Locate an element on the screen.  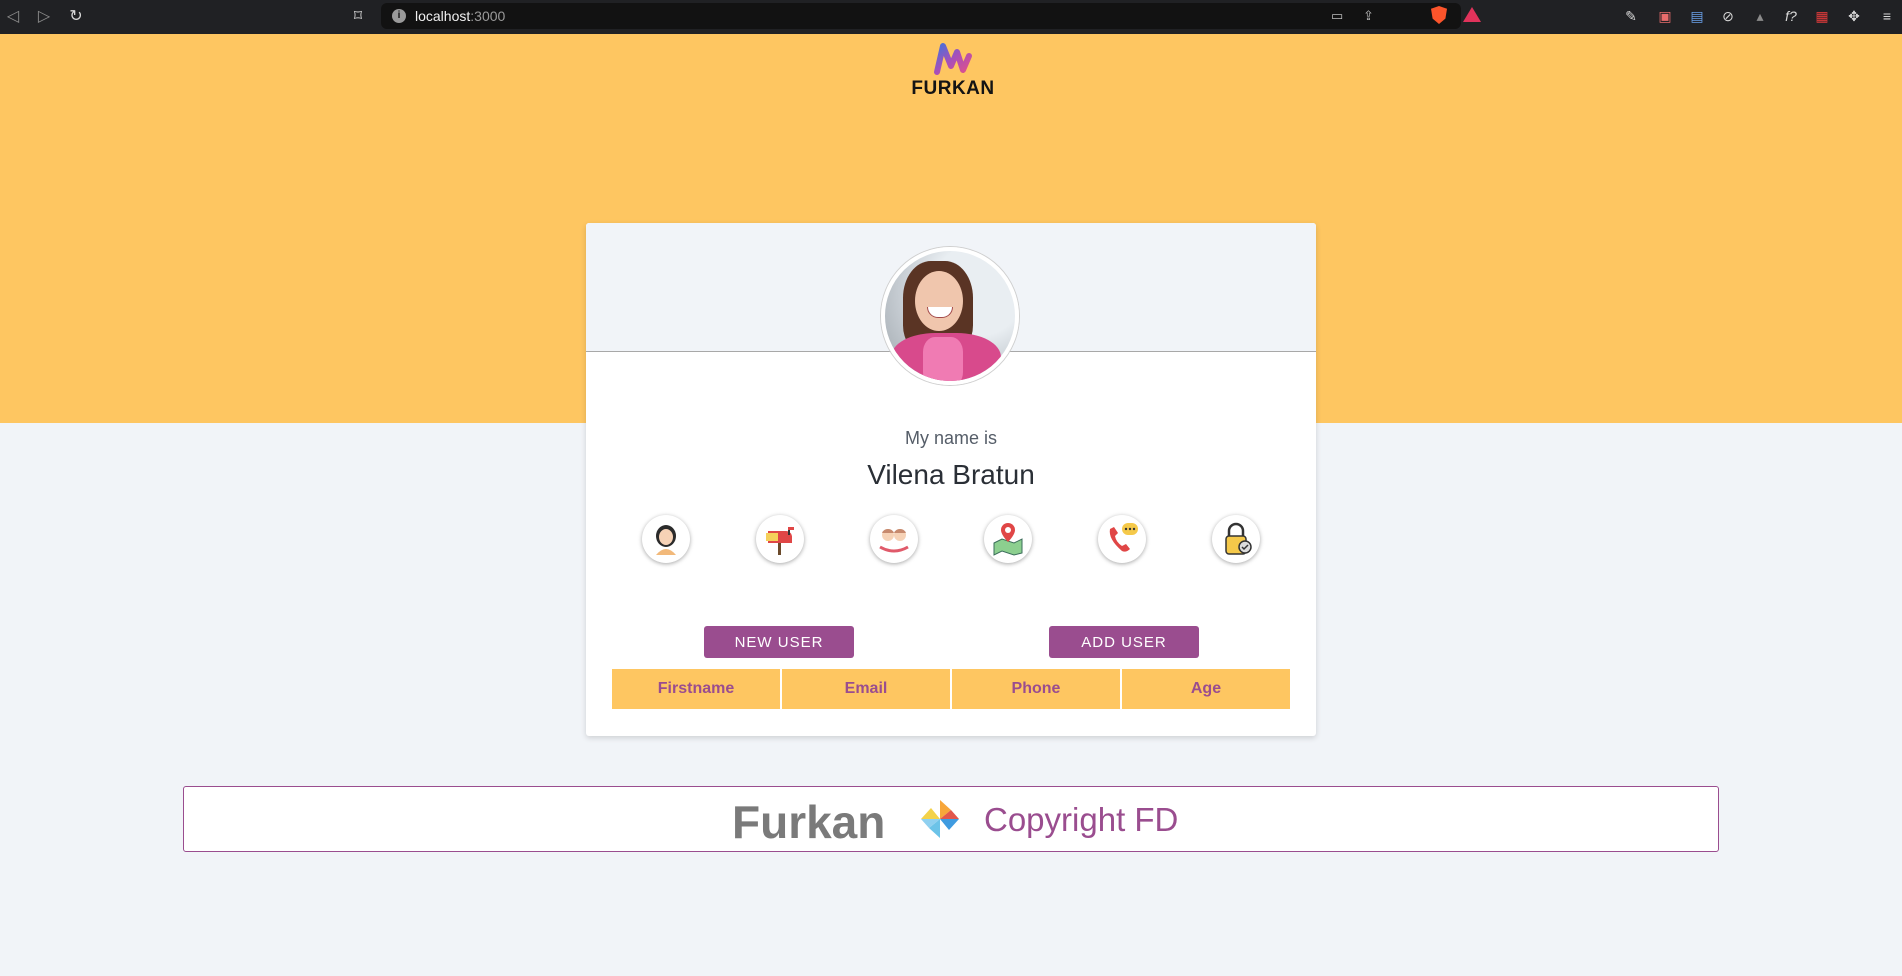
address-bar: i localhost:3000 ▭ ⇪ is located at coordinates (931, 16).